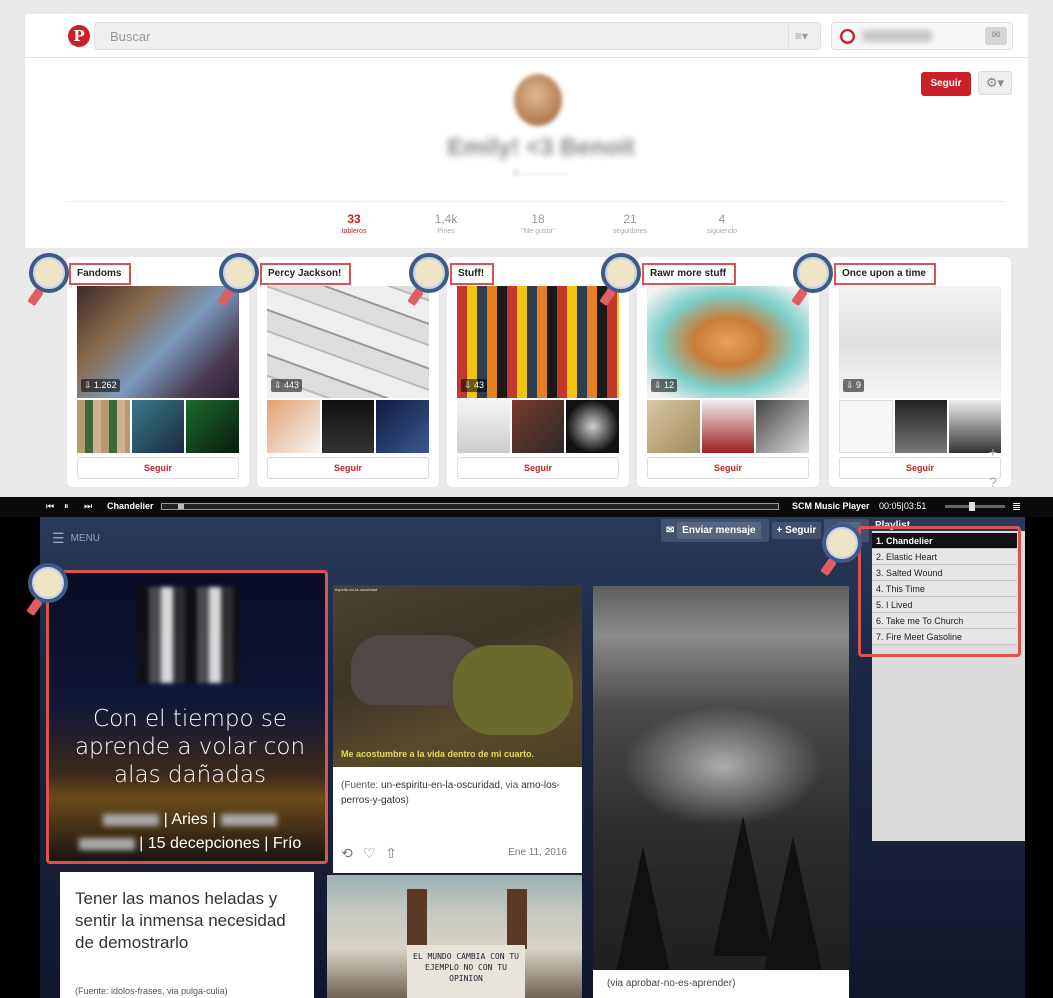 The height and width of the screenshot is (998, 1053). Describe the element at coordinates (190, 844) in the screenshot. I see `info-line: | 15 decepciones | Frío` at that location.